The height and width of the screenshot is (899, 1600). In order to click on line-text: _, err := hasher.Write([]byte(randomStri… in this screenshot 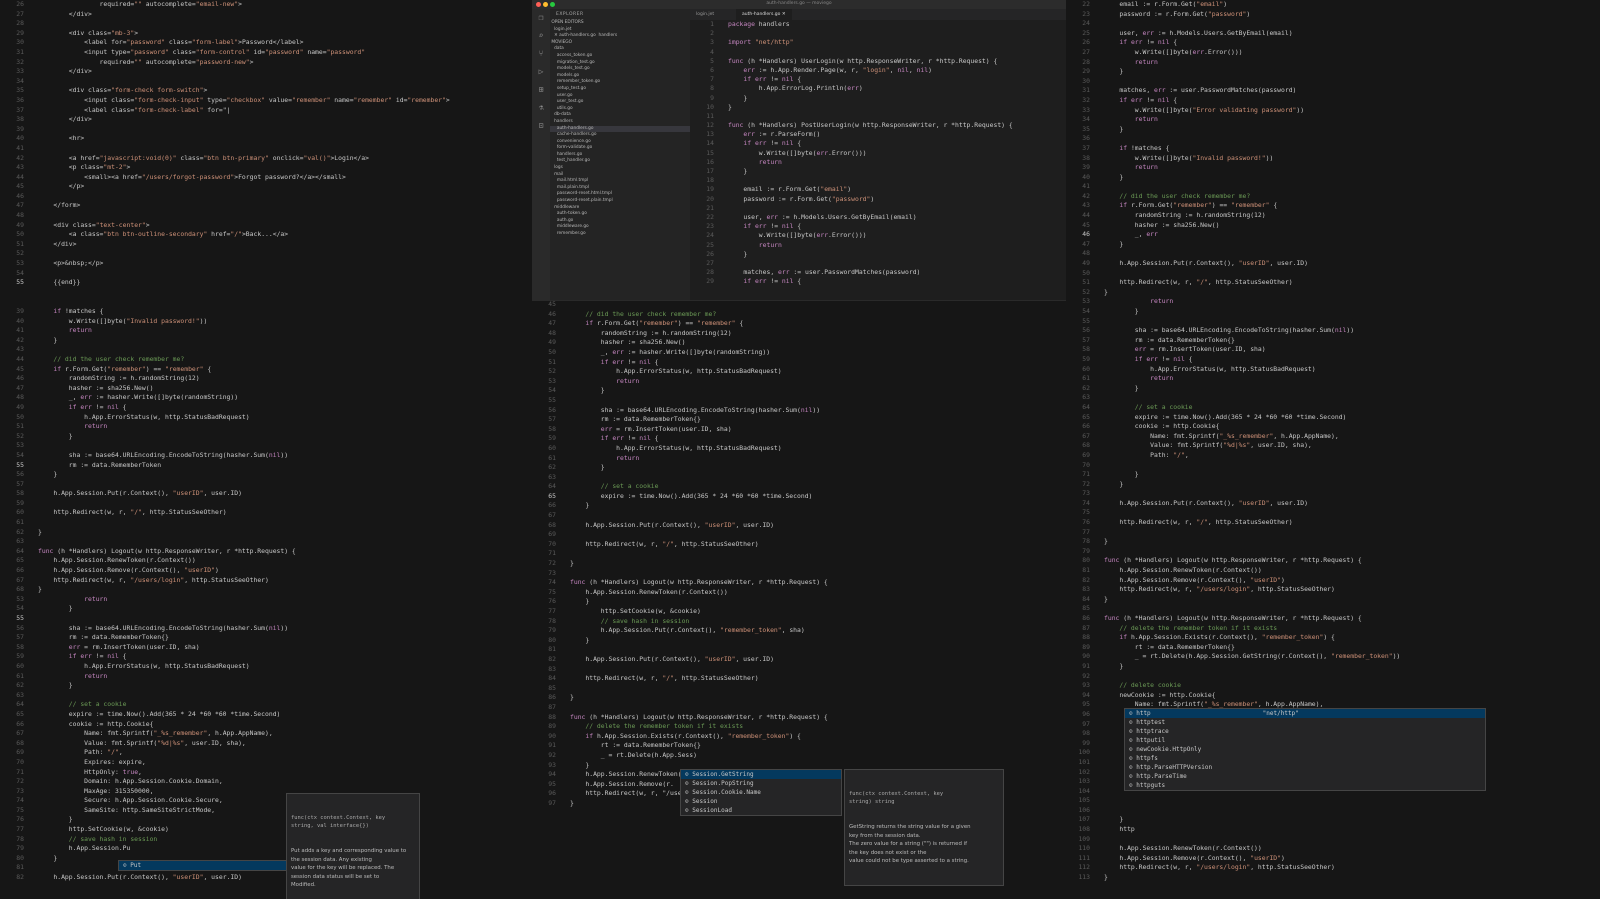, I will do `click(670, 351)`.